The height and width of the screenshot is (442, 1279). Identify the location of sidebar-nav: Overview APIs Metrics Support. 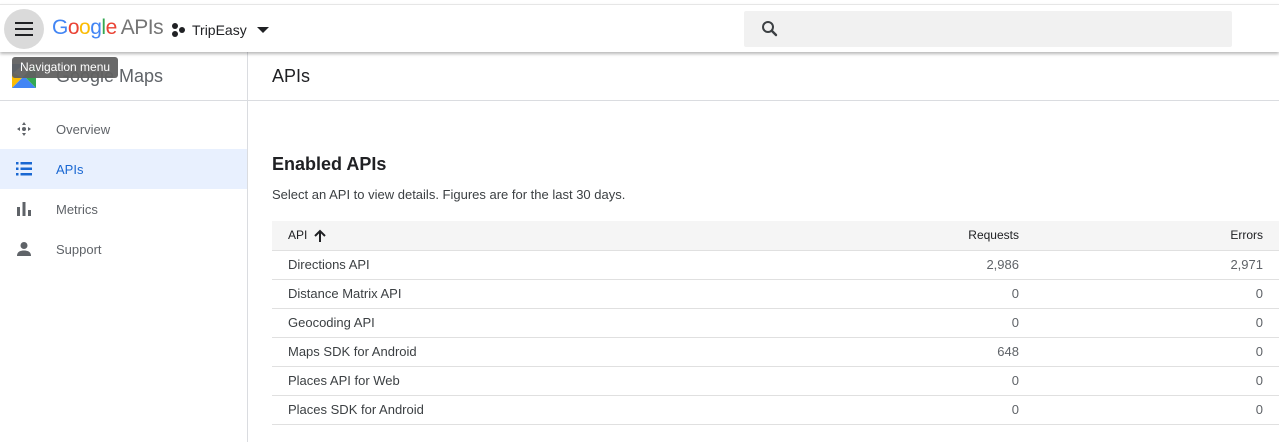
(123, 189).